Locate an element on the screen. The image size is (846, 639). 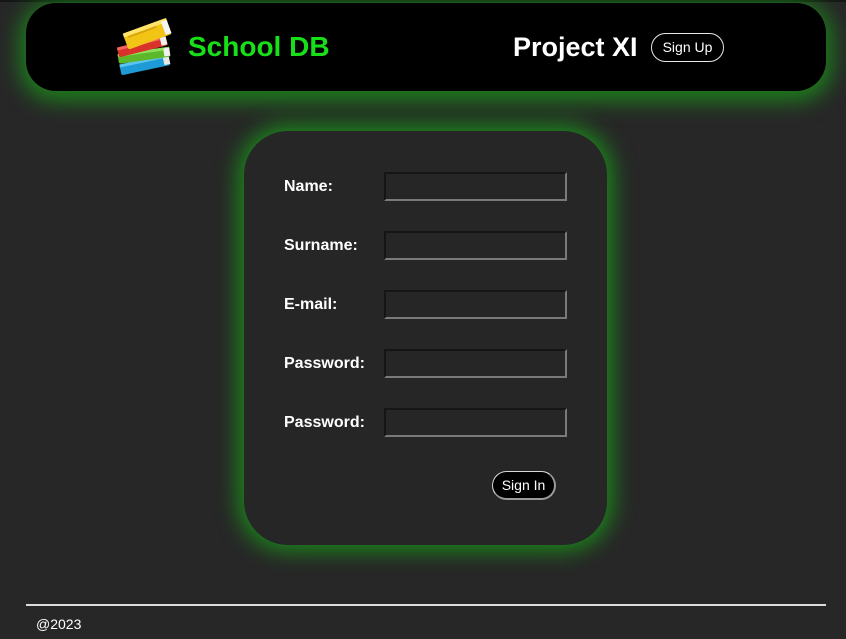
email-input is located at coordinates (475, 304).